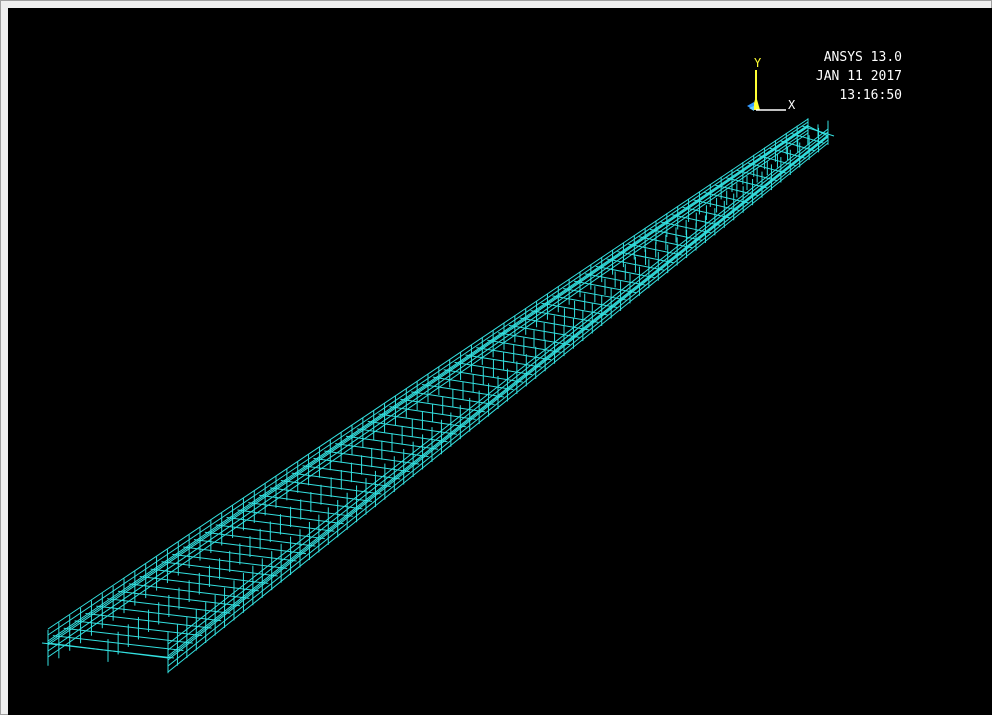 The image size is (992, 715). I want to click on coordinate-triad: Y X, so click(772, 84).